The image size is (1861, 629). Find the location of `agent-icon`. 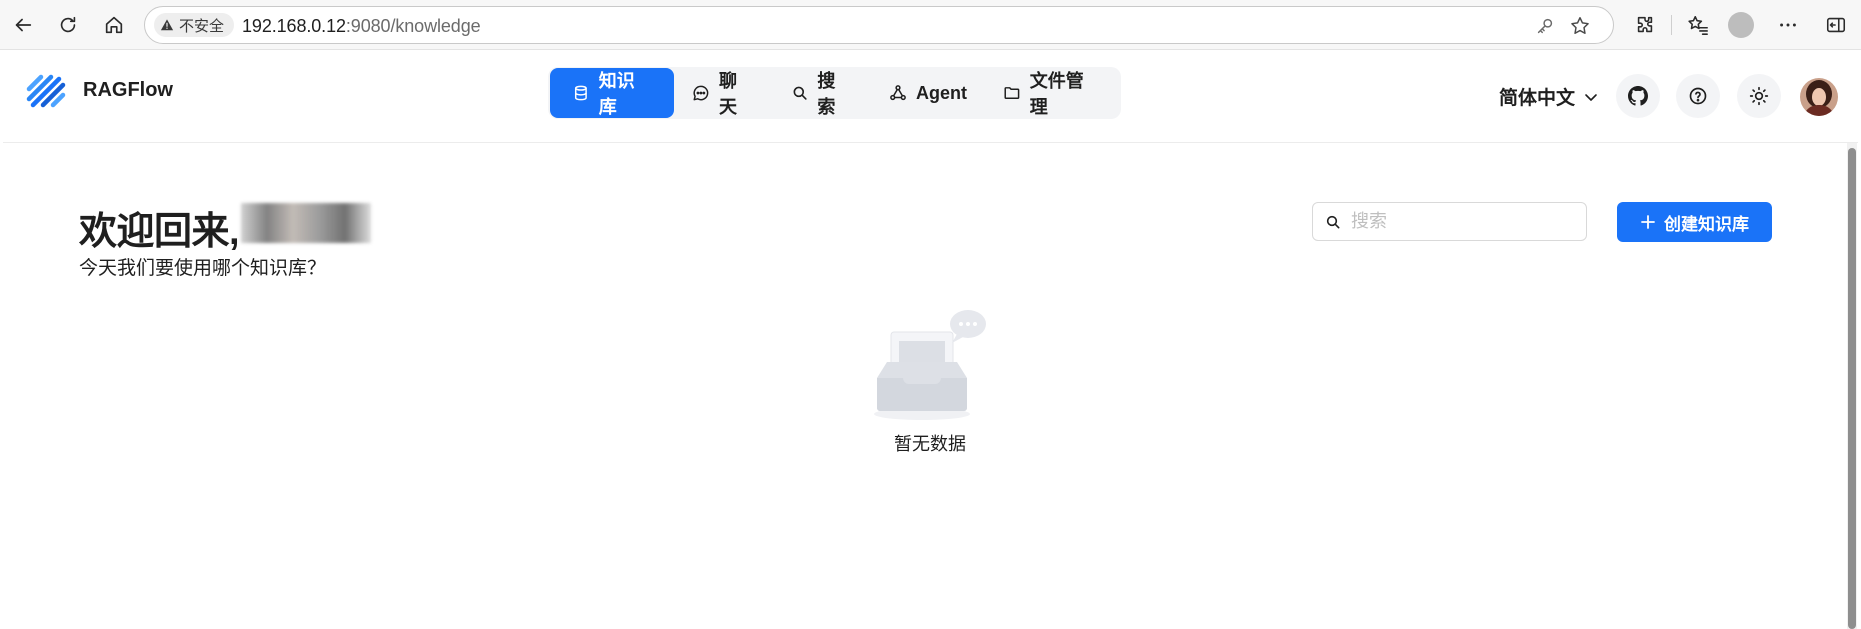

agent-icon is located at coordinates (898, 93).